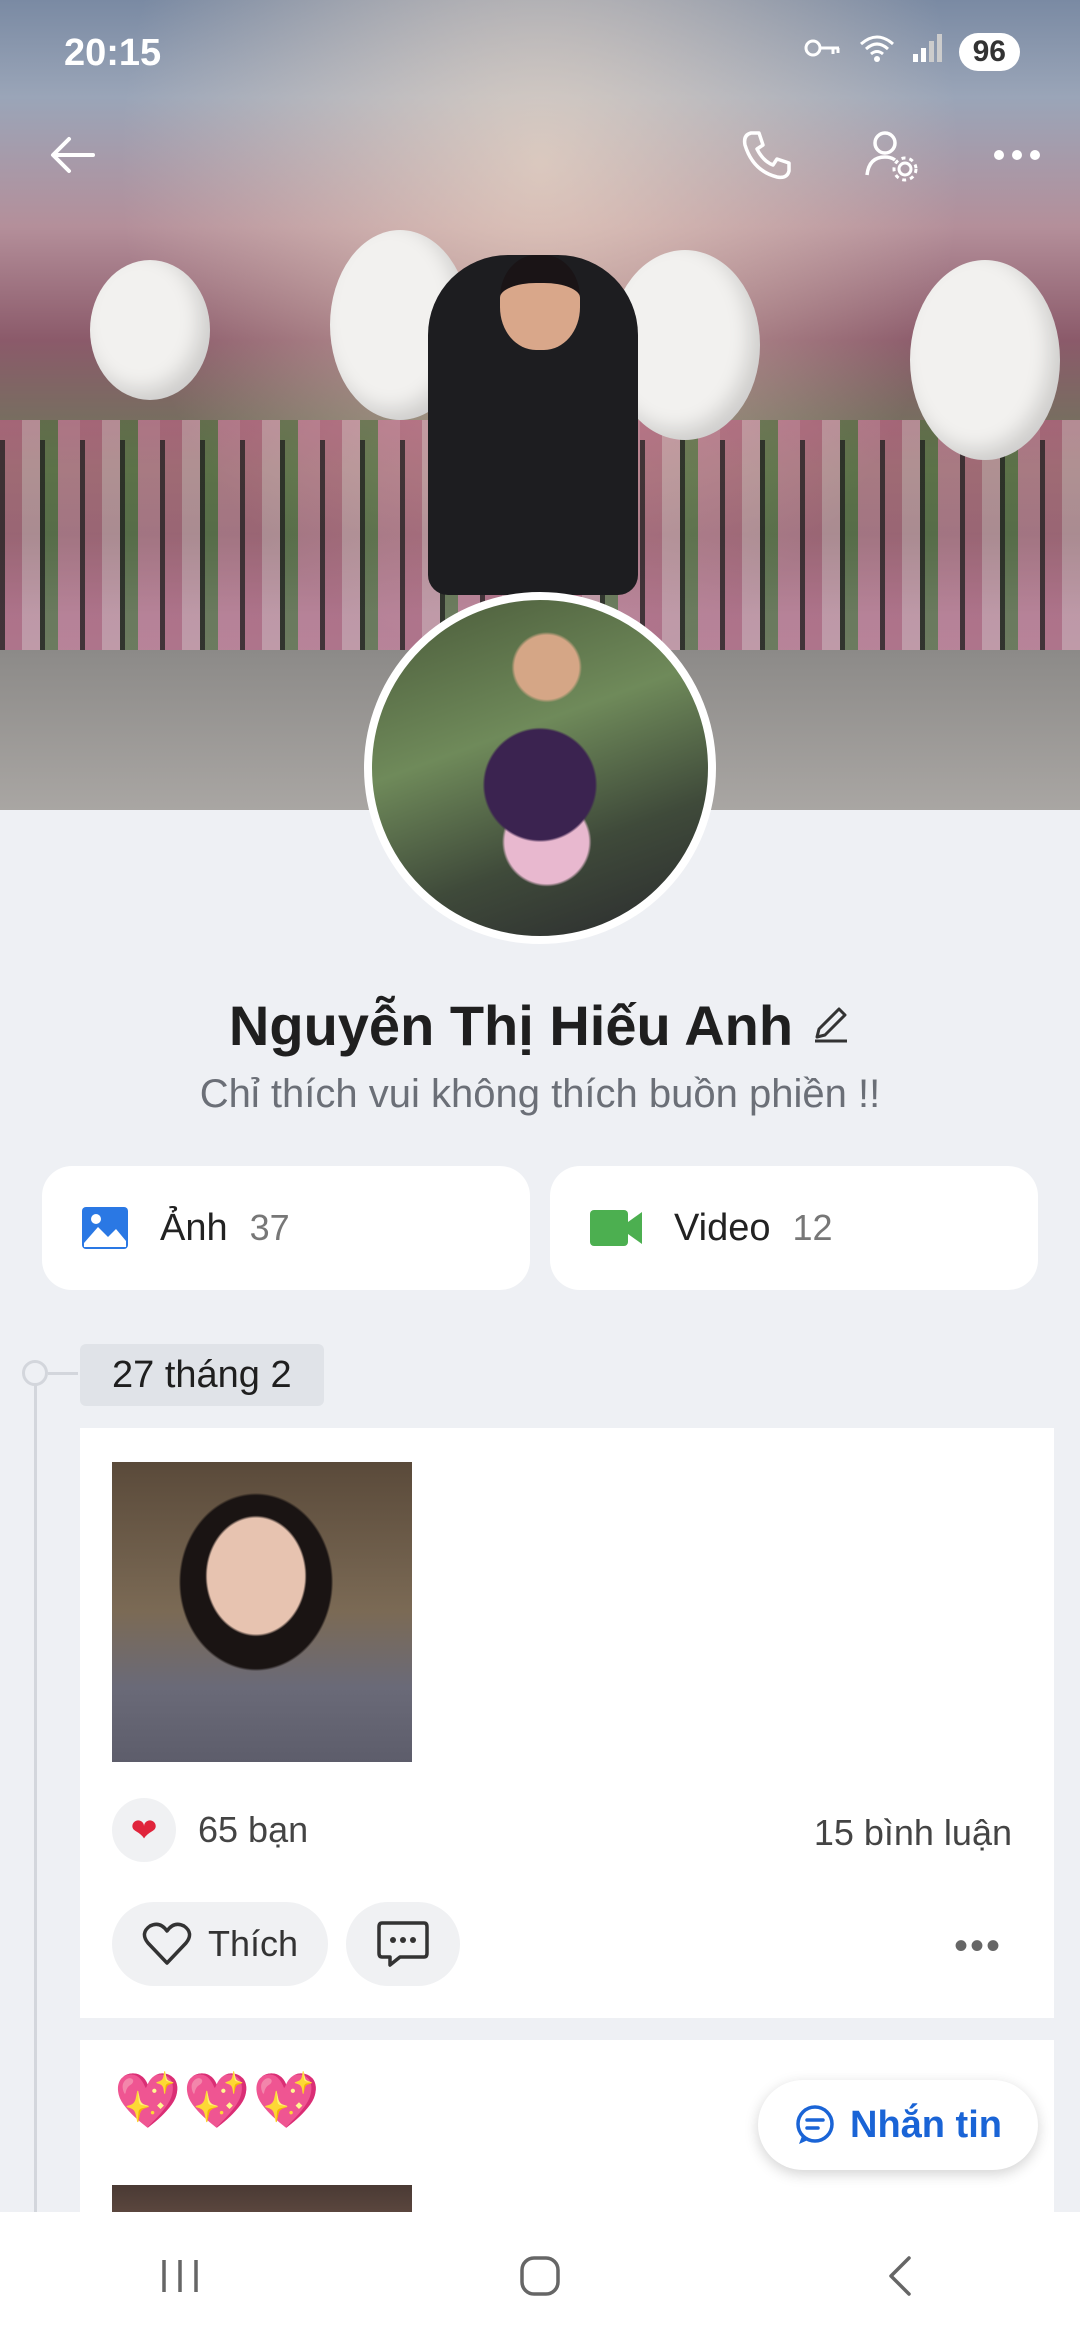  Describe the element at coordinates (540, 155) in the screenshot. I see `top-nav` at that location.